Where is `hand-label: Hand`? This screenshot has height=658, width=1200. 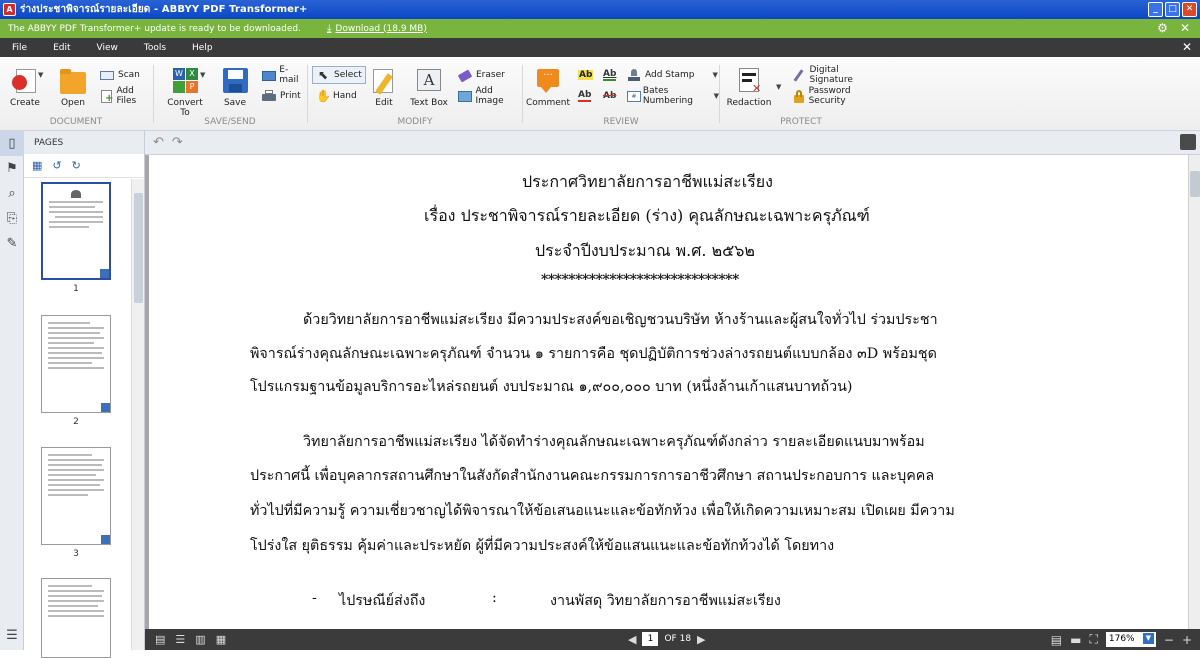
hand-label: Hand is located at coordinates (345, 96).